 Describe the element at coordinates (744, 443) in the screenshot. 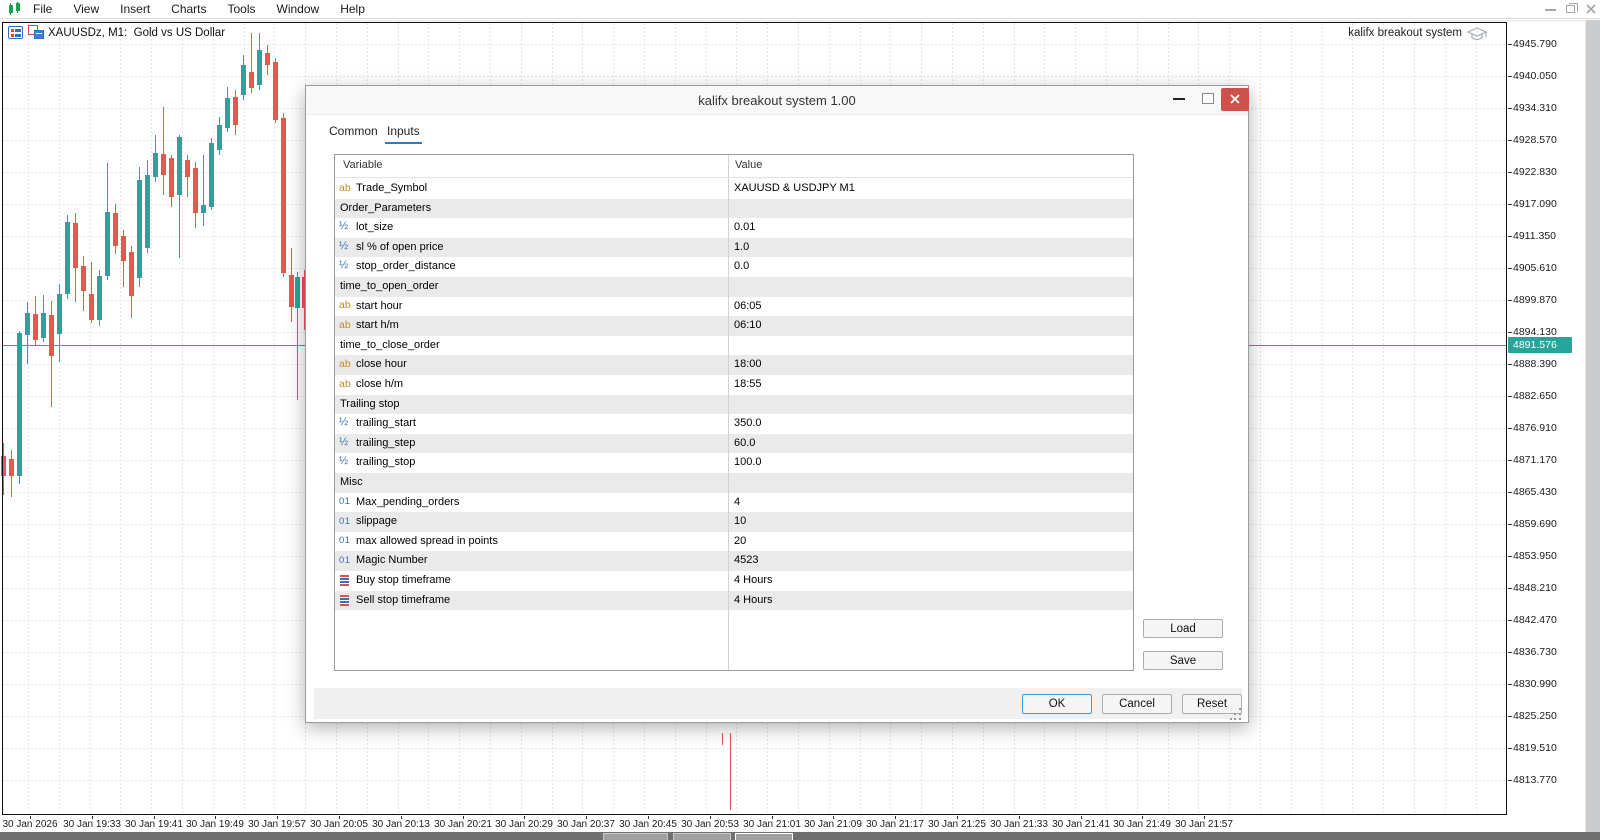

I see `parameter-value: 60.0` at that location.